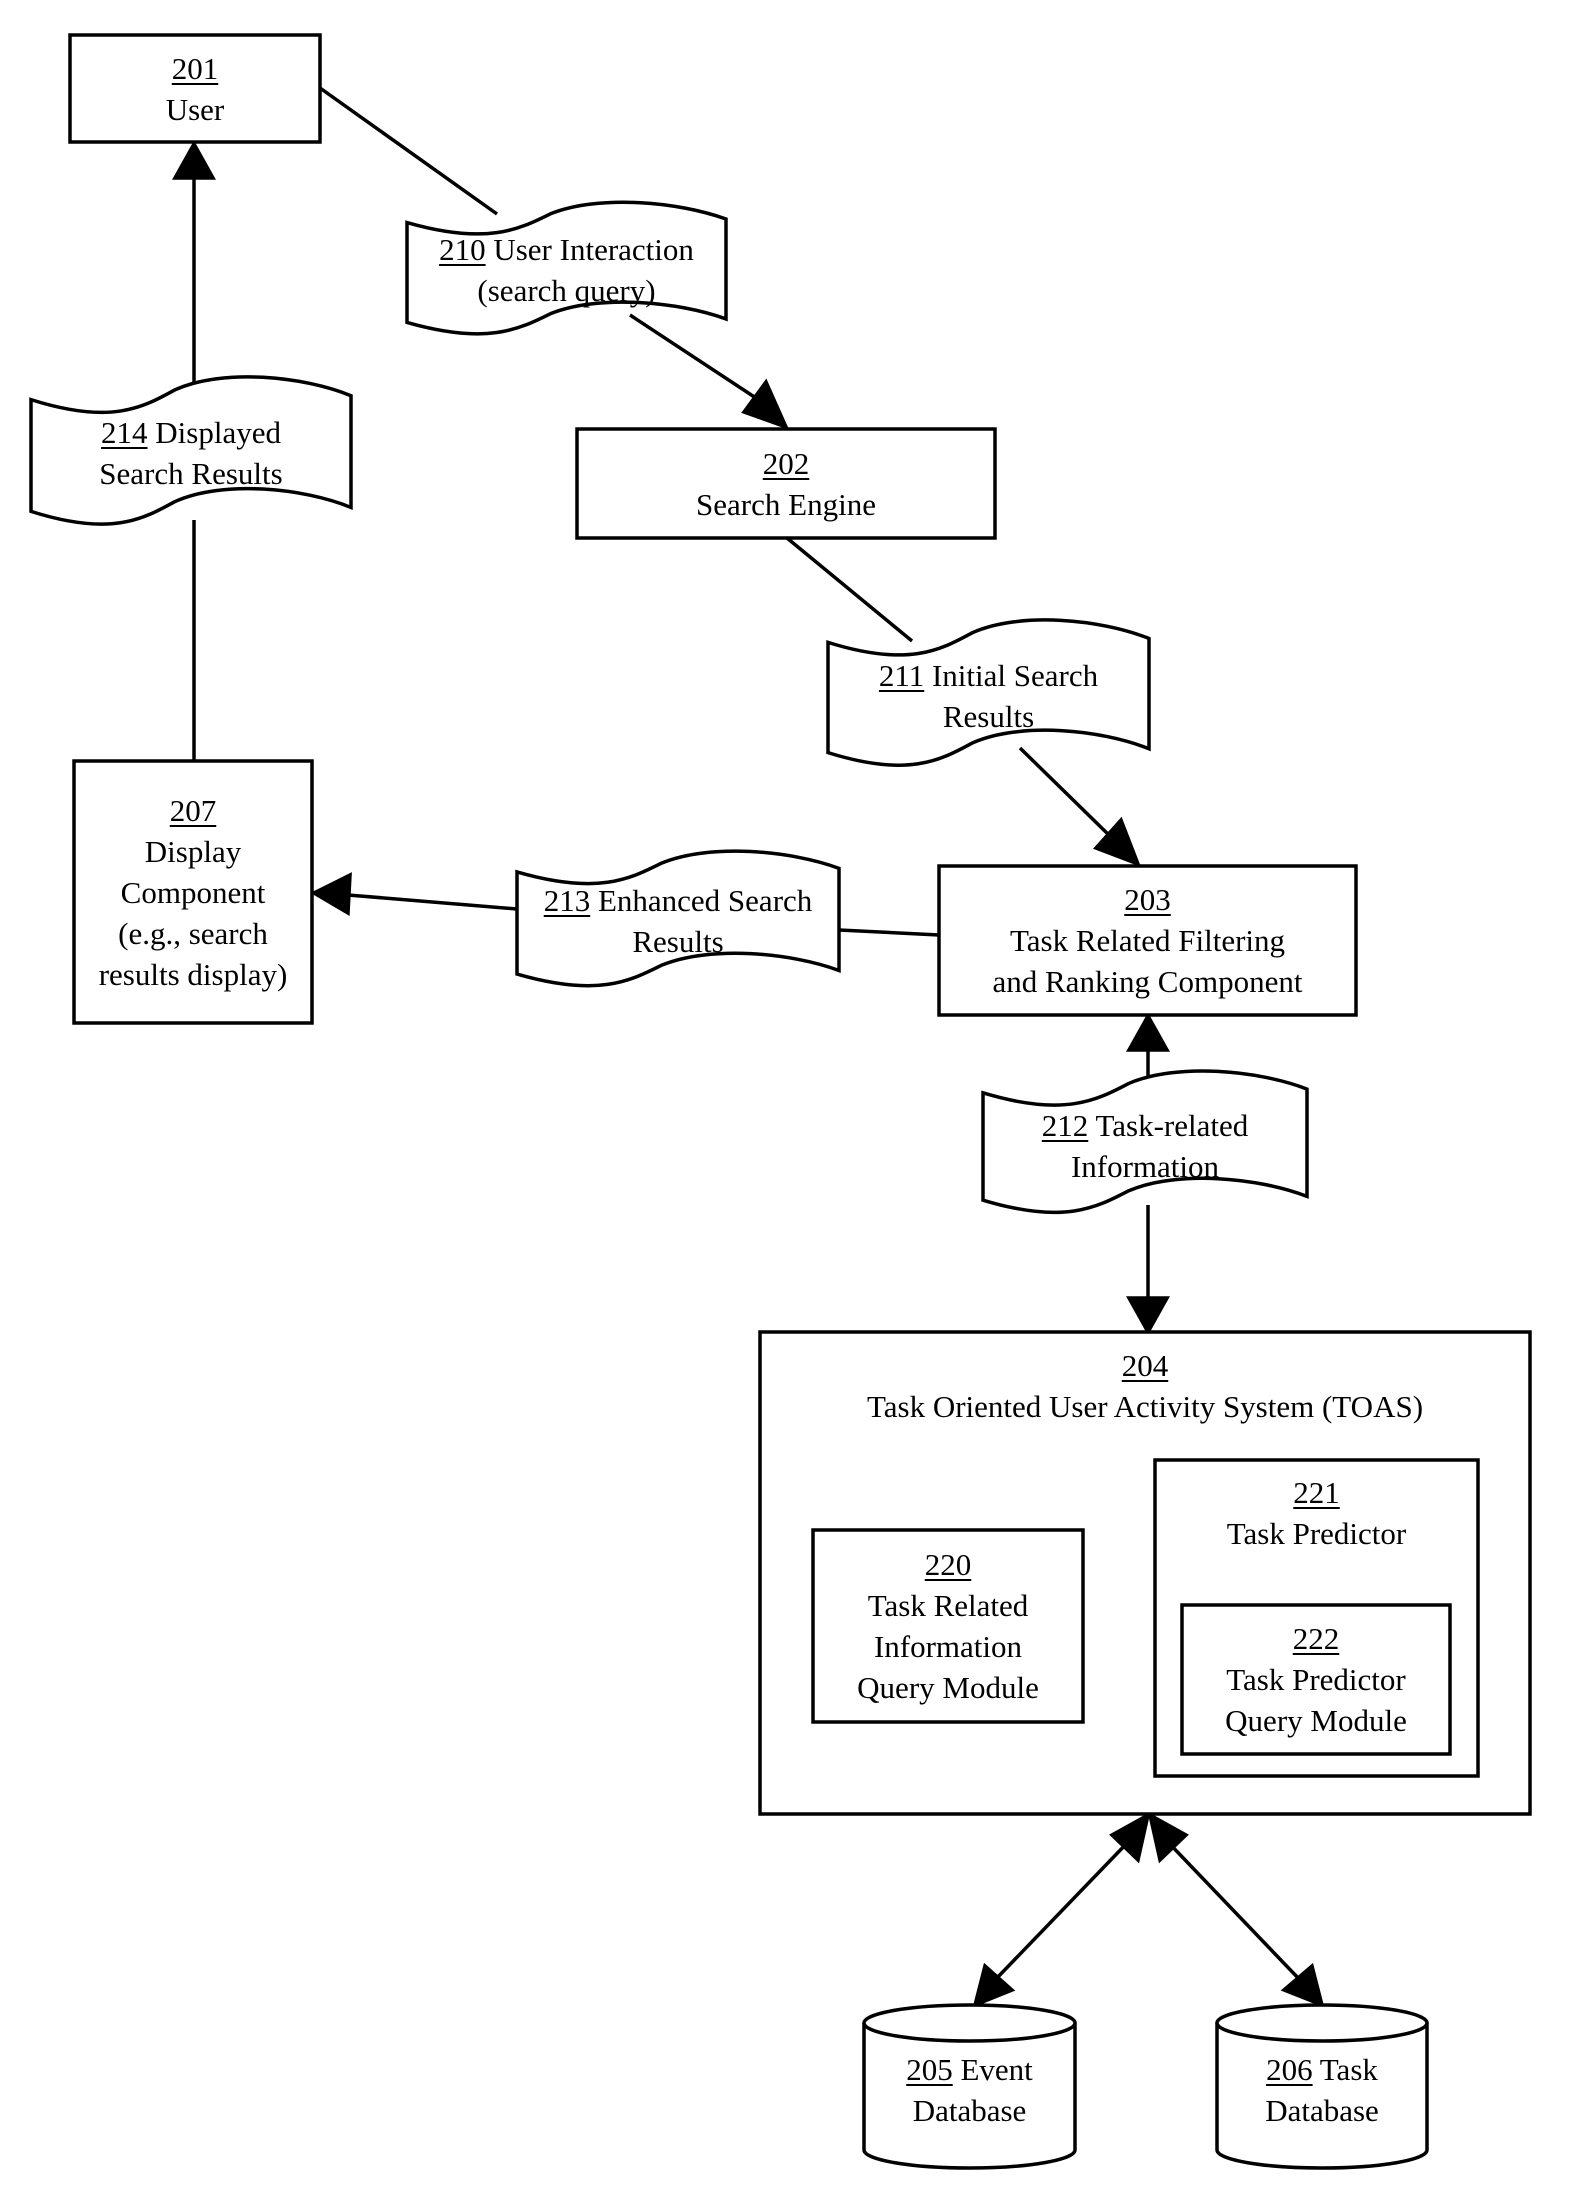  Describe the element at coordinates (948, 1646) in the screenshot. I see `node-220-label-2: Information` at that location.